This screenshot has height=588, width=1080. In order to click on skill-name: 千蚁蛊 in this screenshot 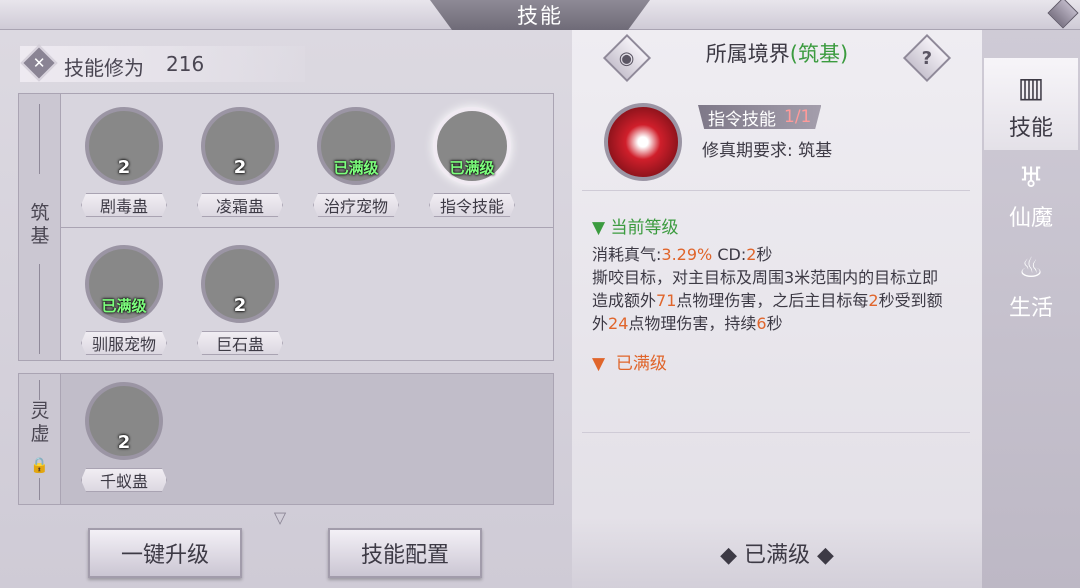, I will do `click(124, 480)`.